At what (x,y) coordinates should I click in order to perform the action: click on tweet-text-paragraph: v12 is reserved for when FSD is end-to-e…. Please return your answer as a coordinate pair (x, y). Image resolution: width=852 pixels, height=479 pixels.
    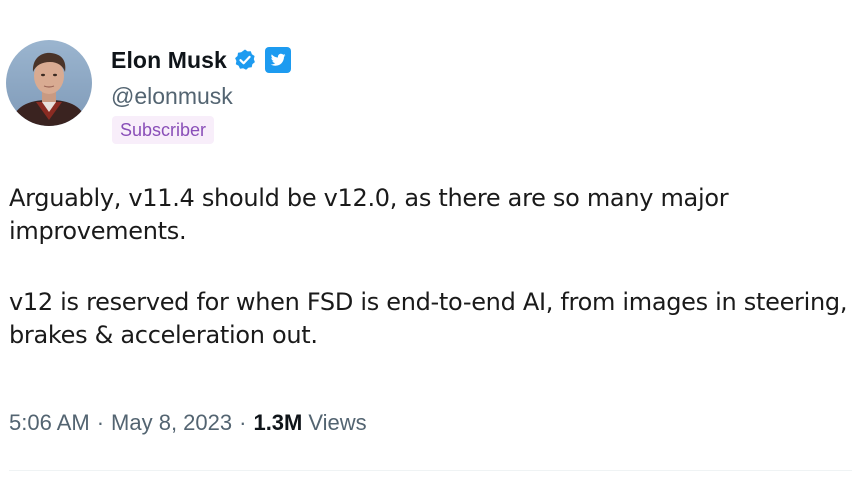
    Looking at the image, I should click on (428, 318).